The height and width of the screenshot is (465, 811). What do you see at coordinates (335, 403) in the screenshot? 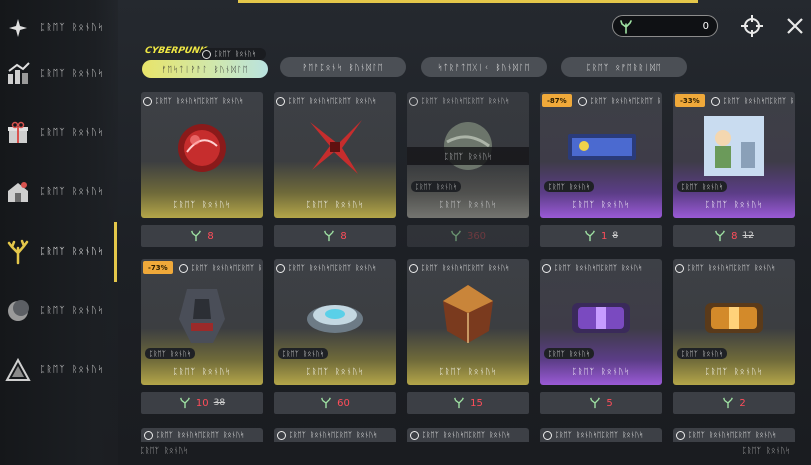
I see `price-button: 60` at bounding box center [335, 403].